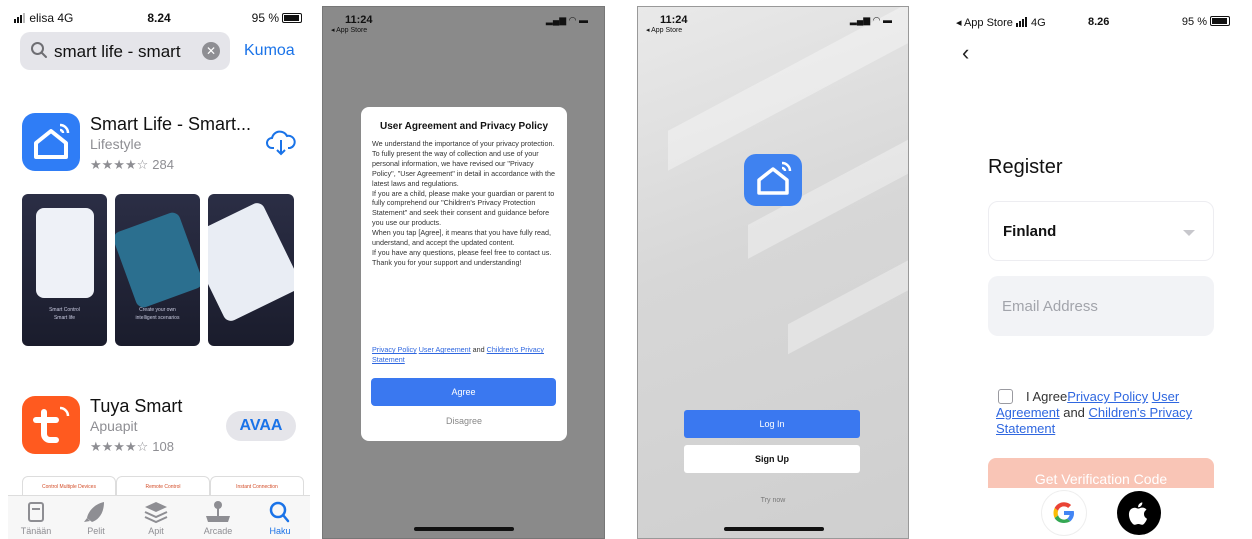 Image resolution: width=1252 pixels, height=539 pixels. What do you see at coordinates (1101, 231) in the screenshot?
I see `country-select: Finland` at bounding box center [1101, 231].